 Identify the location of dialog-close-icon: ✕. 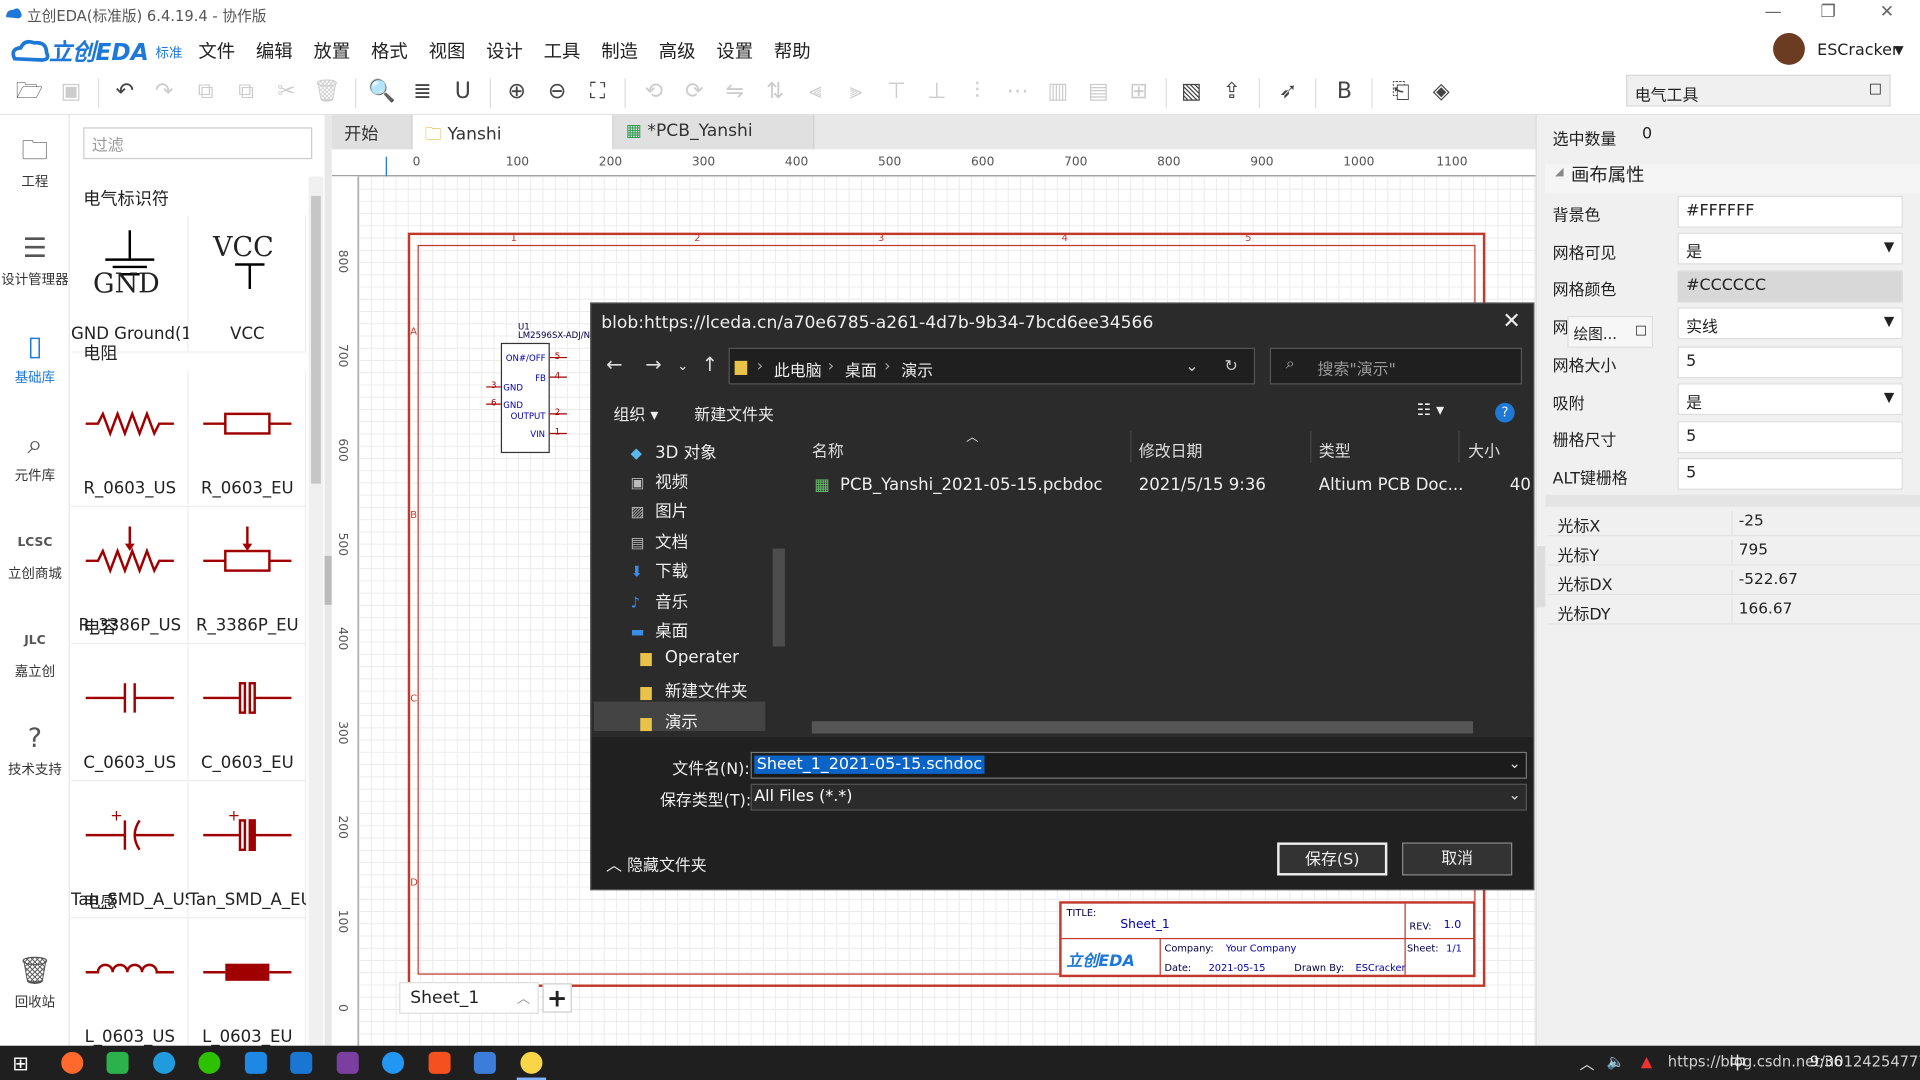
(1511, 322).